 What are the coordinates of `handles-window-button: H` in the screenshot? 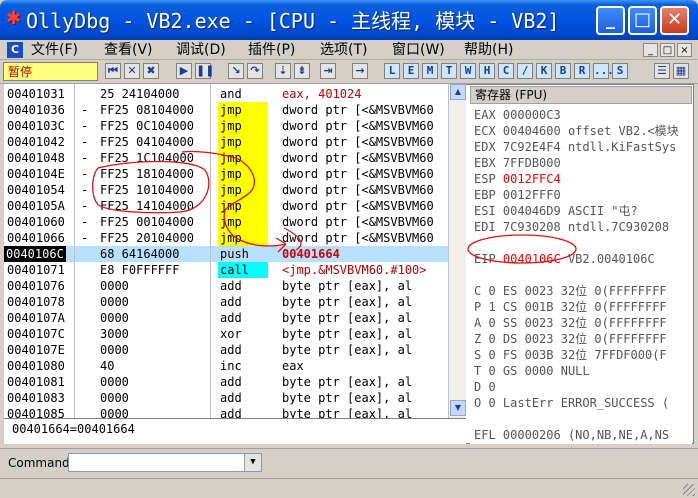 It's located at (487, 71).